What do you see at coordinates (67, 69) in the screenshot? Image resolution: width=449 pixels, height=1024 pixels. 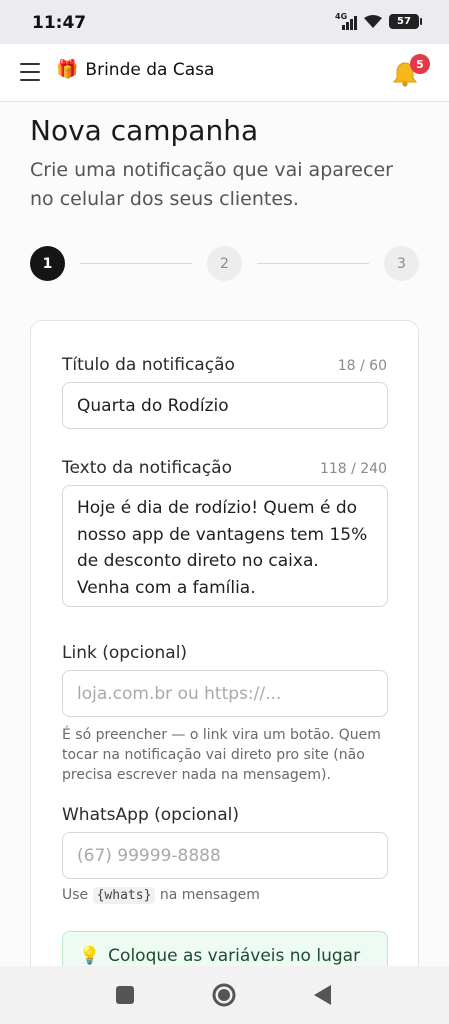 I see `gift-icon: 🎁` at bounding box center [67, 69].